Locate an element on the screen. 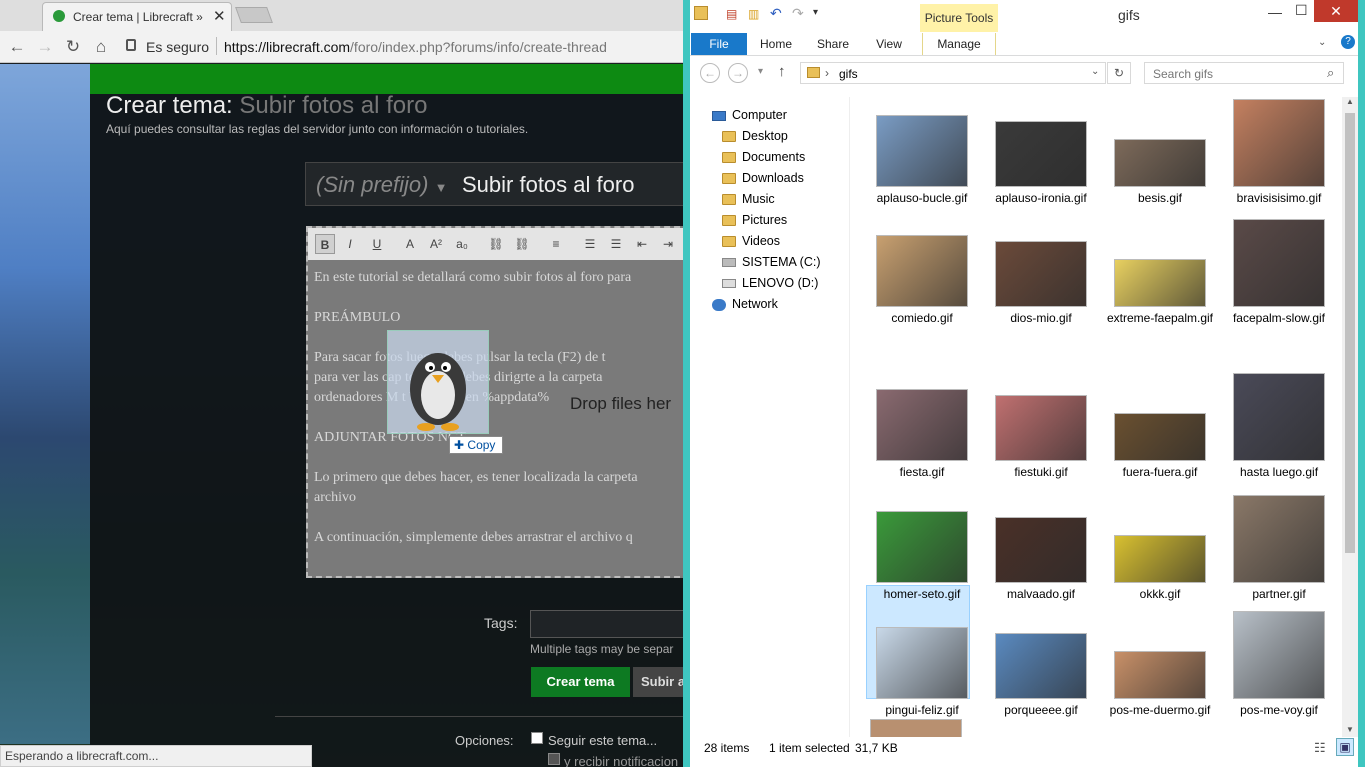 The height and width of the screenshot is (767, 1365). file-item: fuera-fuera.gif is located at coordinates (1160, 423).